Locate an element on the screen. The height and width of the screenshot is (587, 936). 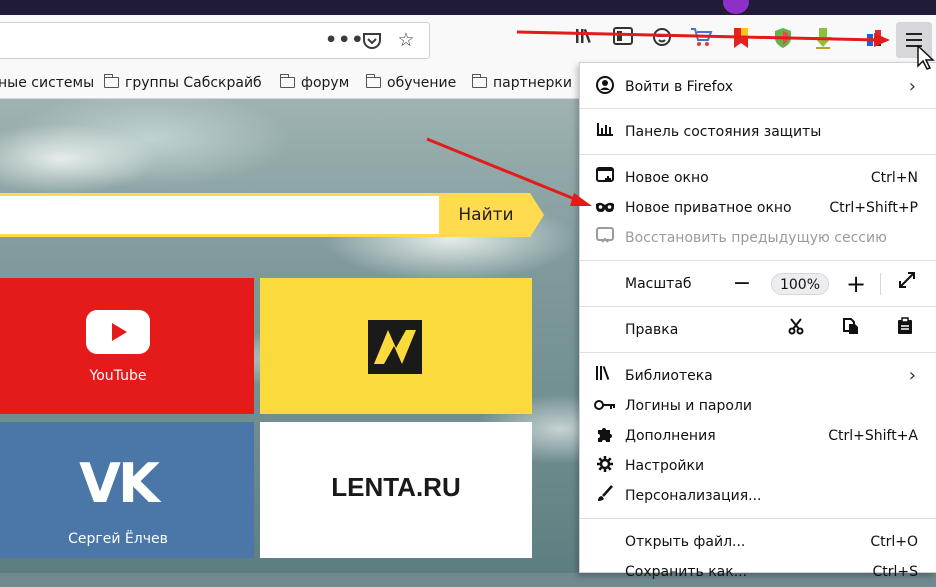
annotation-arrow-to-menu-button is located at coordinates (697, 36).